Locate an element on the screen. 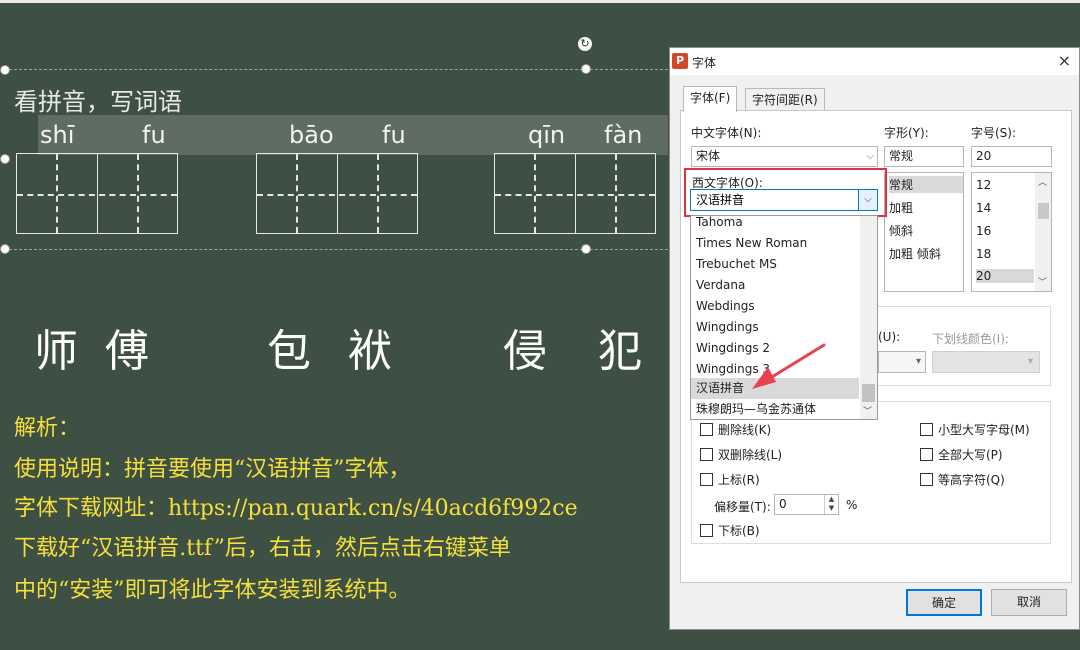  pinyin-highlight-band is located at coordinates (353, 135).